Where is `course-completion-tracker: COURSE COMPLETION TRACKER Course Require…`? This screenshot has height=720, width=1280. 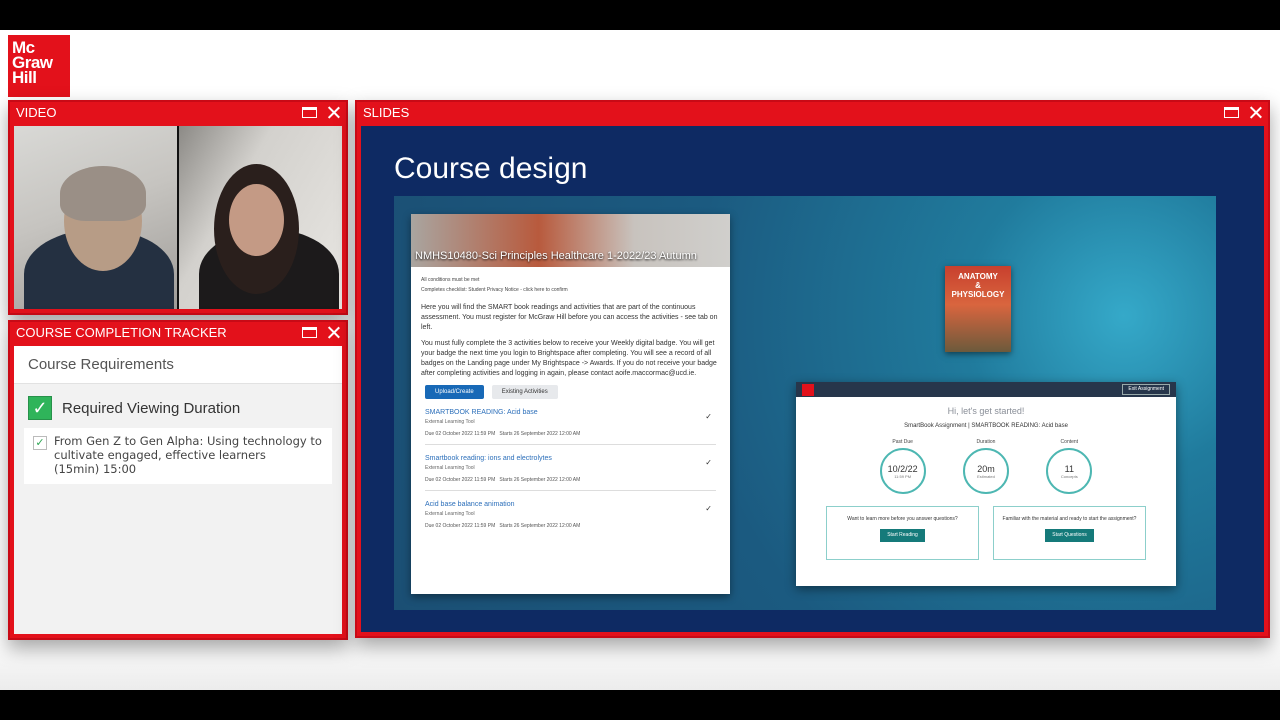 course-completion-tracker: COURSE COMPLETION TRACKER Course Require… is located at coordinates (178, 480).